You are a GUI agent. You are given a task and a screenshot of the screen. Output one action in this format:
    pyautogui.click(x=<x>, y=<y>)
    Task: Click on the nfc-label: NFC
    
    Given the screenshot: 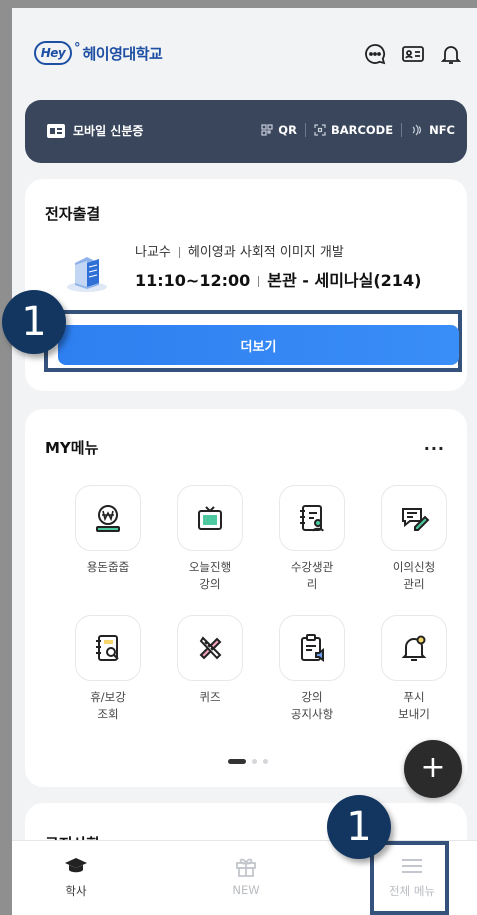 What is the action you would take?
    pyautogui.click(x=442, y=130)
    